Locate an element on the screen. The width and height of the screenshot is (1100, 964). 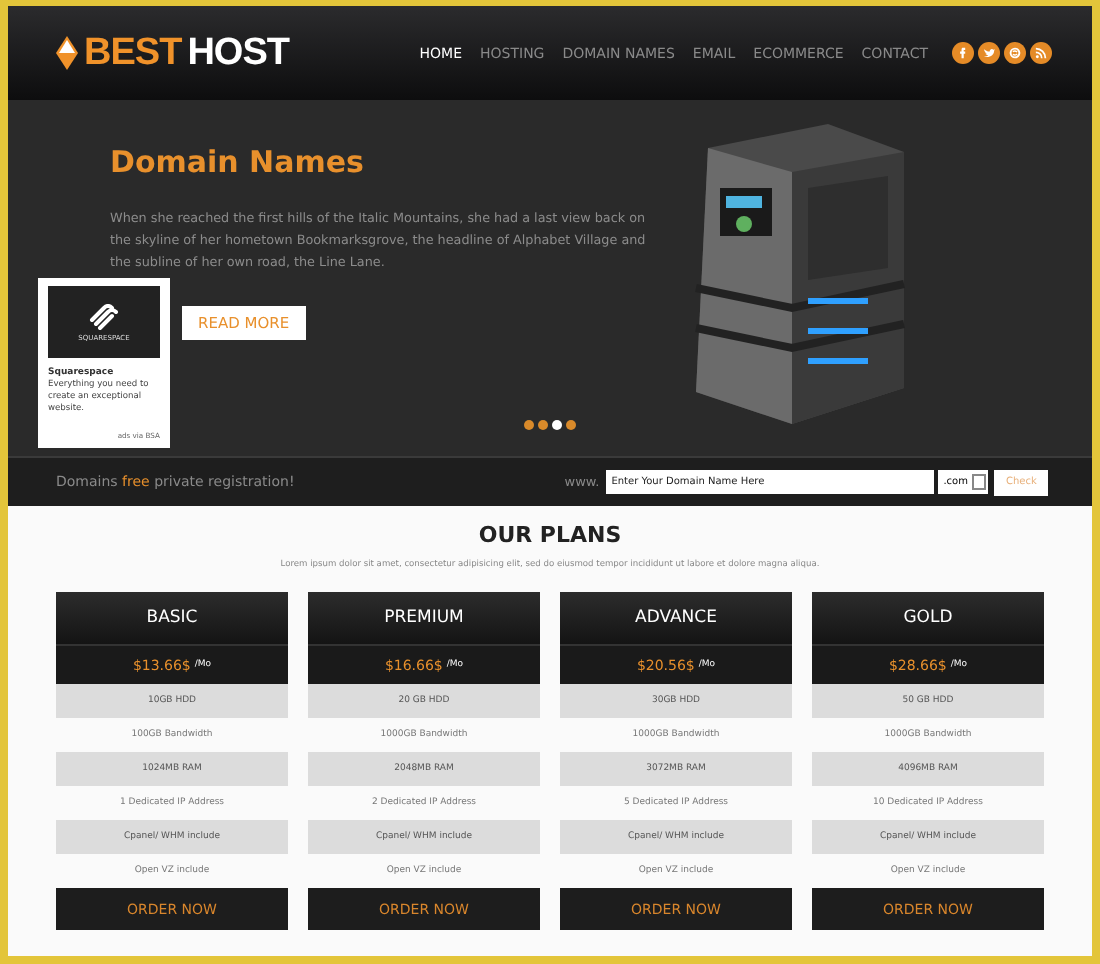
logo-text: HOST is located at coordinates (238, 53).